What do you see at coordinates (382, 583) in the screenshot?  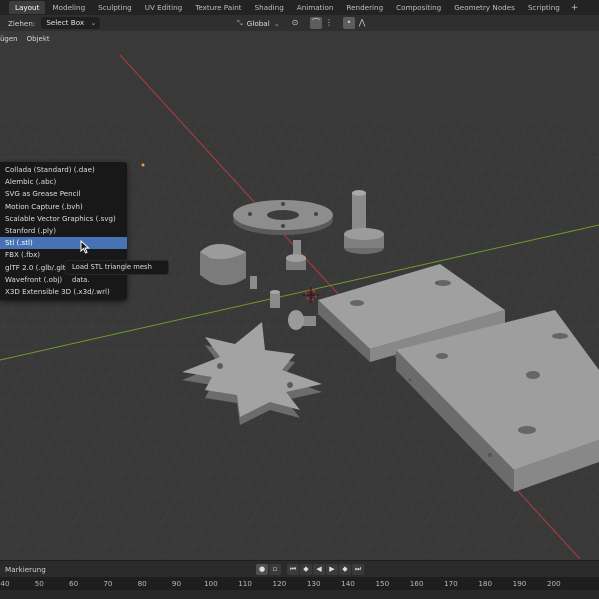 I see `ruler-tick-label: 150` at bounding box center [382, 583].